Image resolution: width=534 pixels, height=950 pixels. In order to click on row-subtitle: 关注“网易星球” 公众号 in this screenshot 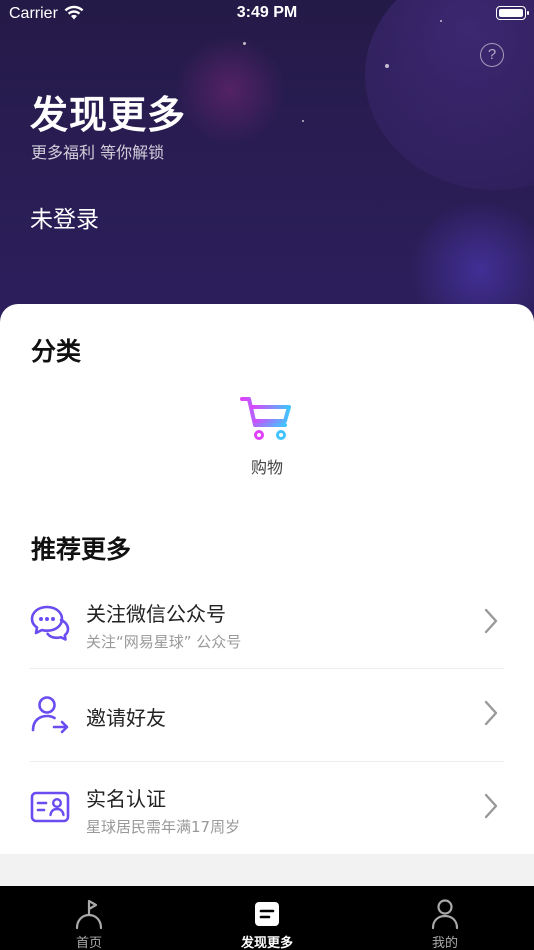, I will do `click(164, 642)`.